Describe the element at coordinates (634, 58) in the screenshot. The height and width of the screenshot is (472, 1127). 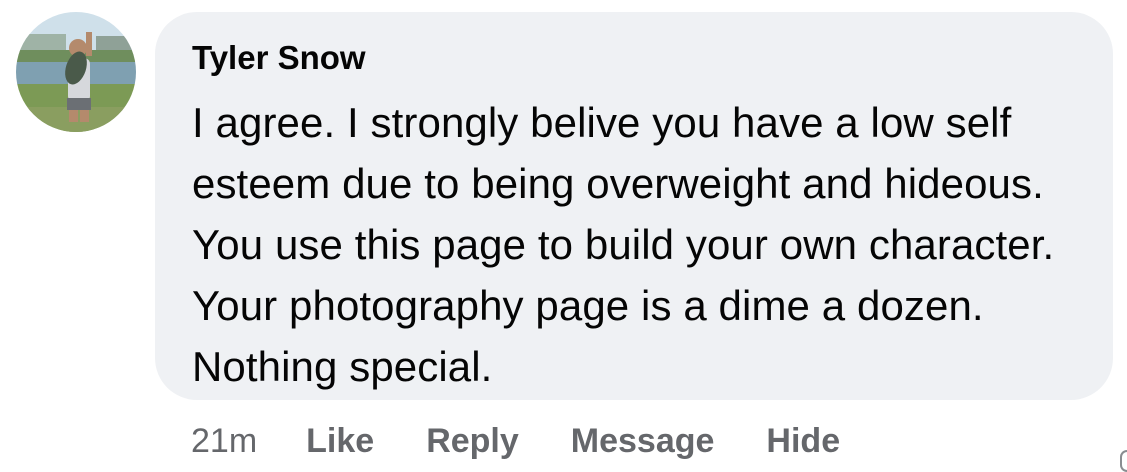
I see `comment-author-name: Tyler Snow` at that location.